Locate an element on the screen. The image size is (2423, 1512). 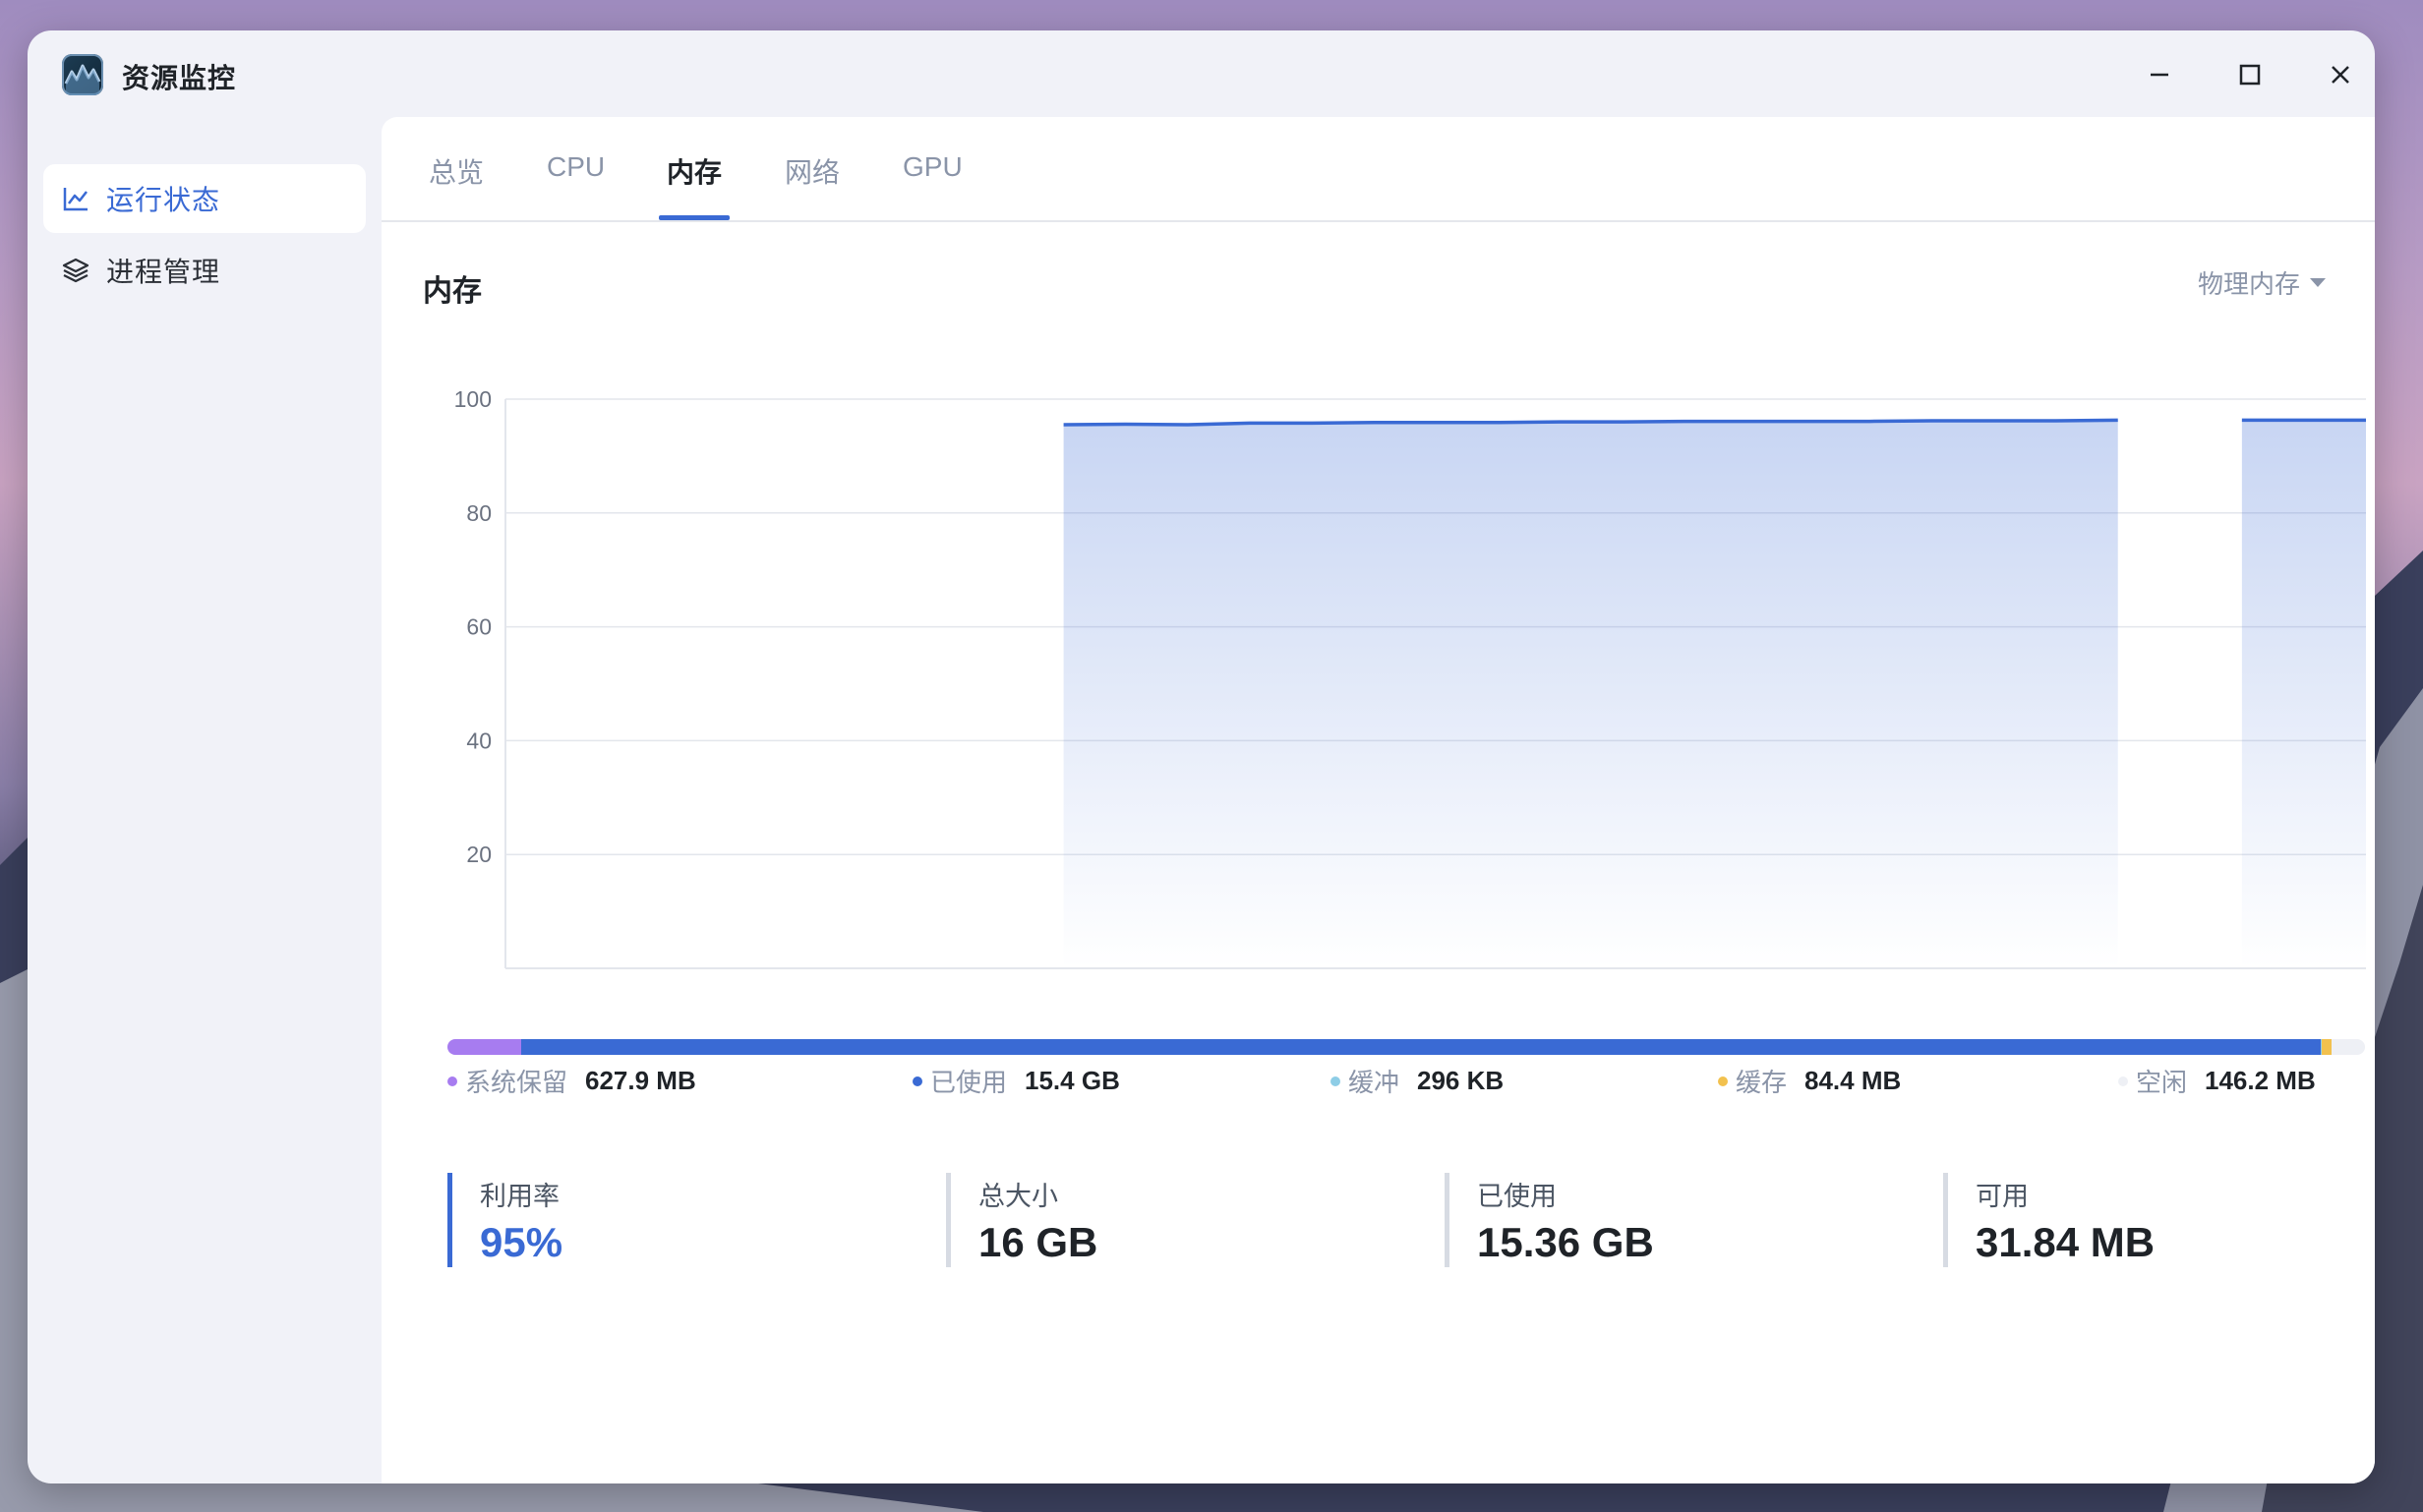
stat-available: 可用 31.84 MB is located at coordinates (2049, 1220).